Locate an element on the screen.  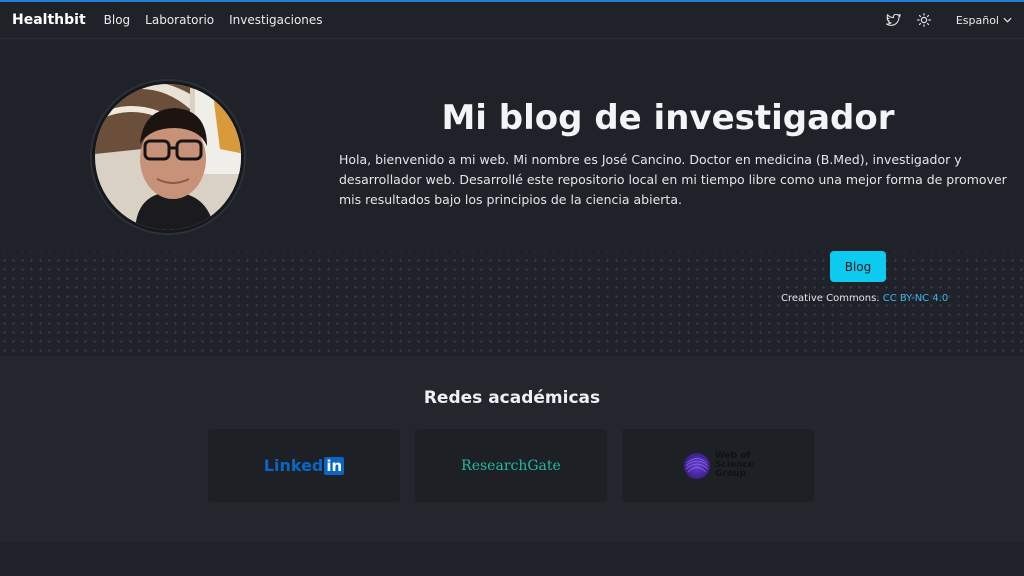
web-of-science-logo: Web of Science Group is located at coordinates (718, 466).